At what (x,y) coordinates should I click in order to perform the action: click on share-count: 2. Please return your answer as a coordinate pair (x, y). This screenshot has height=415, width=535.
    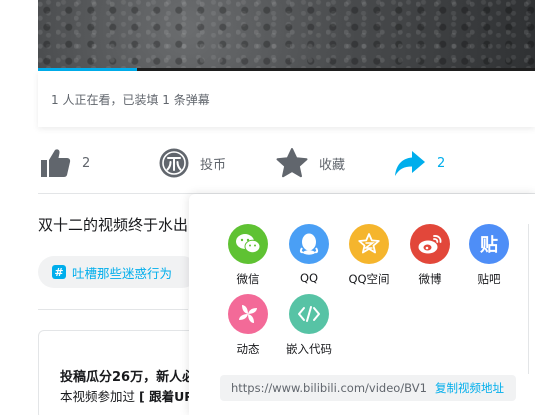
    Looking at the image, I should click on (441, 163).